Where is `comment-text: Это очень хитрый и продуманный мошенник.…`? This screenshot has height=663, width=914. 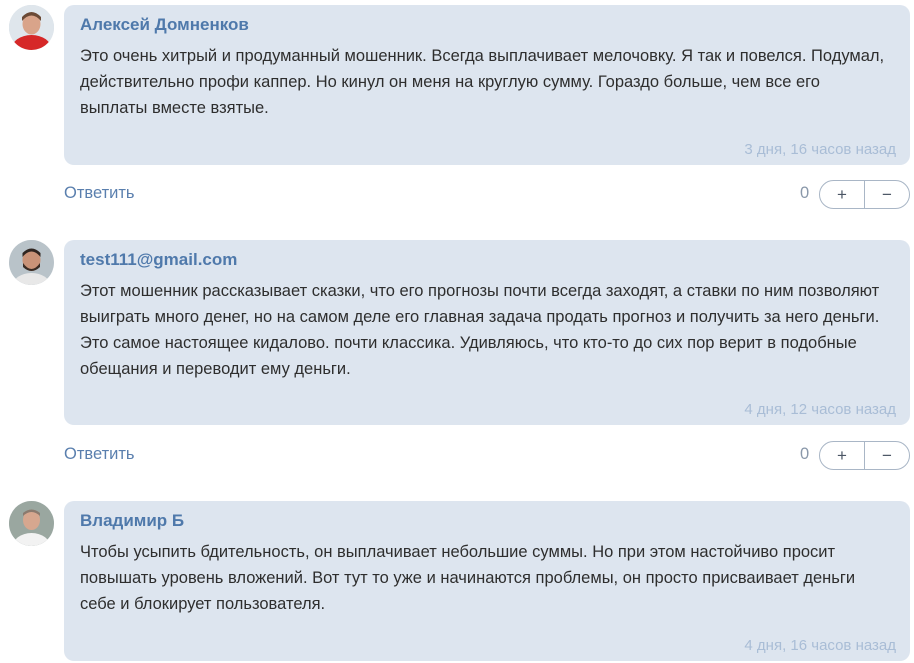 comment-text: Это очень хитрый и продуманный мошенник.… is located at coordinates (482, 82).